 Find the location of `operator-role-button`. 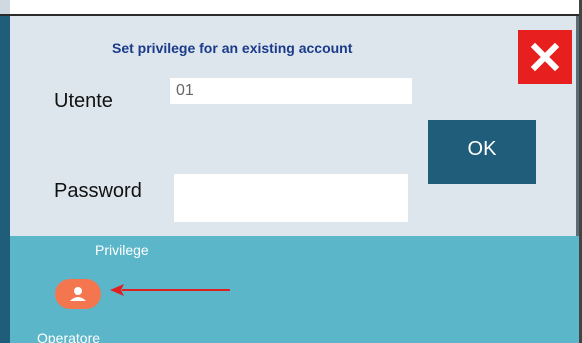

operator-role-button is located at coordinates (78, 294).